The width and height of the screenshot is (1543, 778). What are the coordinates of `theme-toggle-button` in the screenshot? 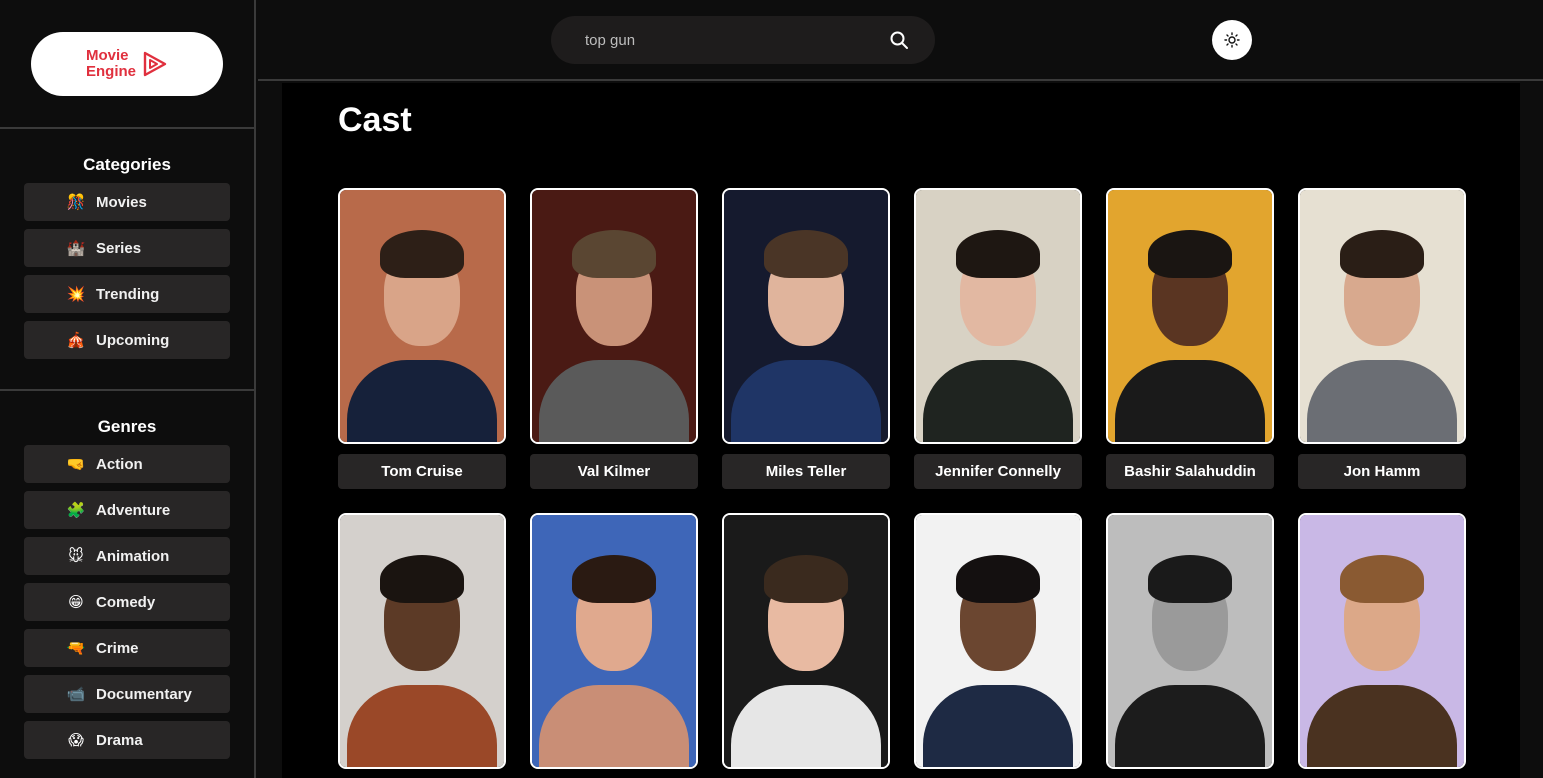 It's located at (1232, 40).